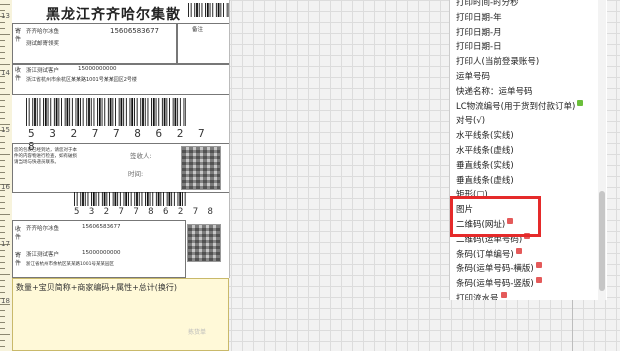  What do you see at coordinates (70, 264) in the screenshot?
I see `lower-address: 浙江省杭州市余杭区某某路1001号某某园区` at bounding box center [70, 264].